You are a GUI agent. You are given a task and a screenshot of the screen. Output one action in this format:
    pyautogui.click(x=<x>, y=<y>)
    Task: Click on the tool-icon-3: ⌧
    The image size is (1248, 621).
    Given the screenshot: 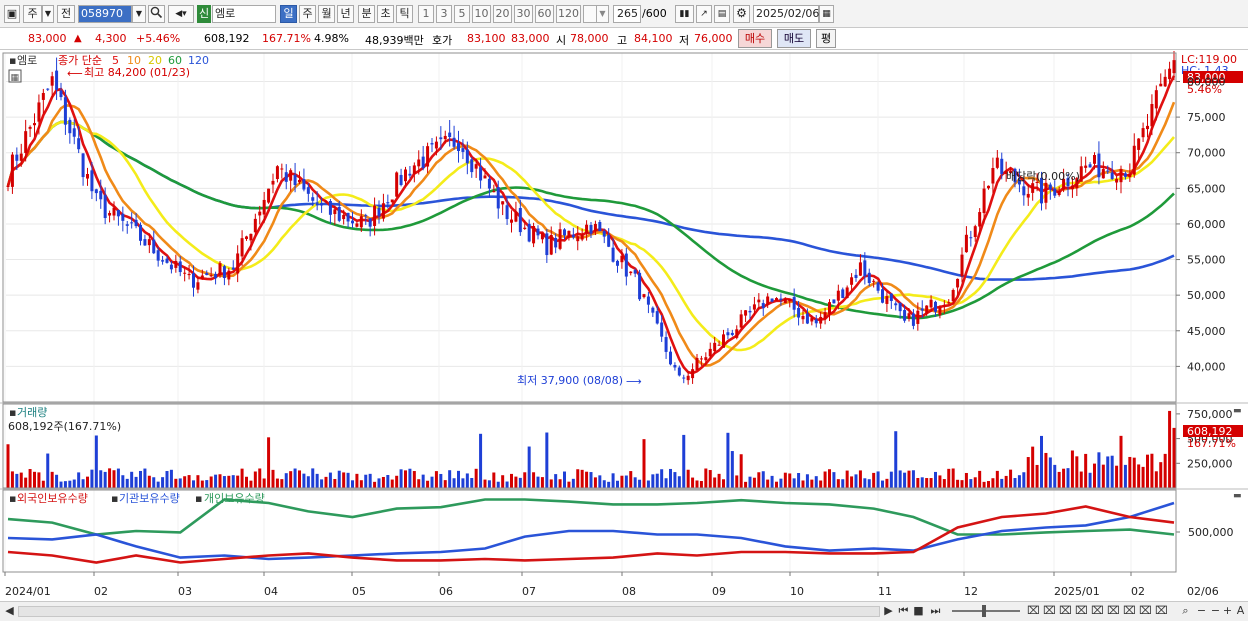 What is the action you would take?
    pyautogui.click(x=1065, y=611)
    